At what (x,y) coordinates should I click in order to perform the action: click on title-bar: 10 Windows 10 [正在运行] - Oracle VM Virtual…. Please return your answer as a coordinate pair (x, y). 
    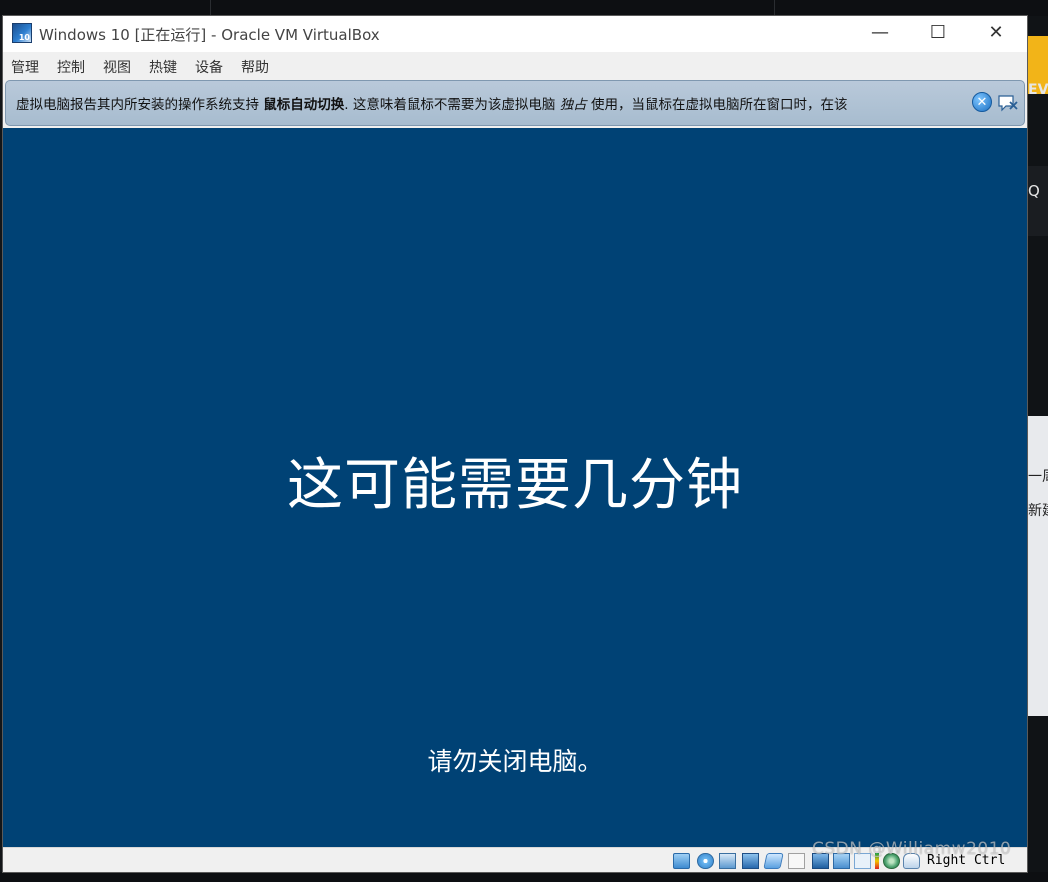
    Looking at the image, I should click on (515, 34).